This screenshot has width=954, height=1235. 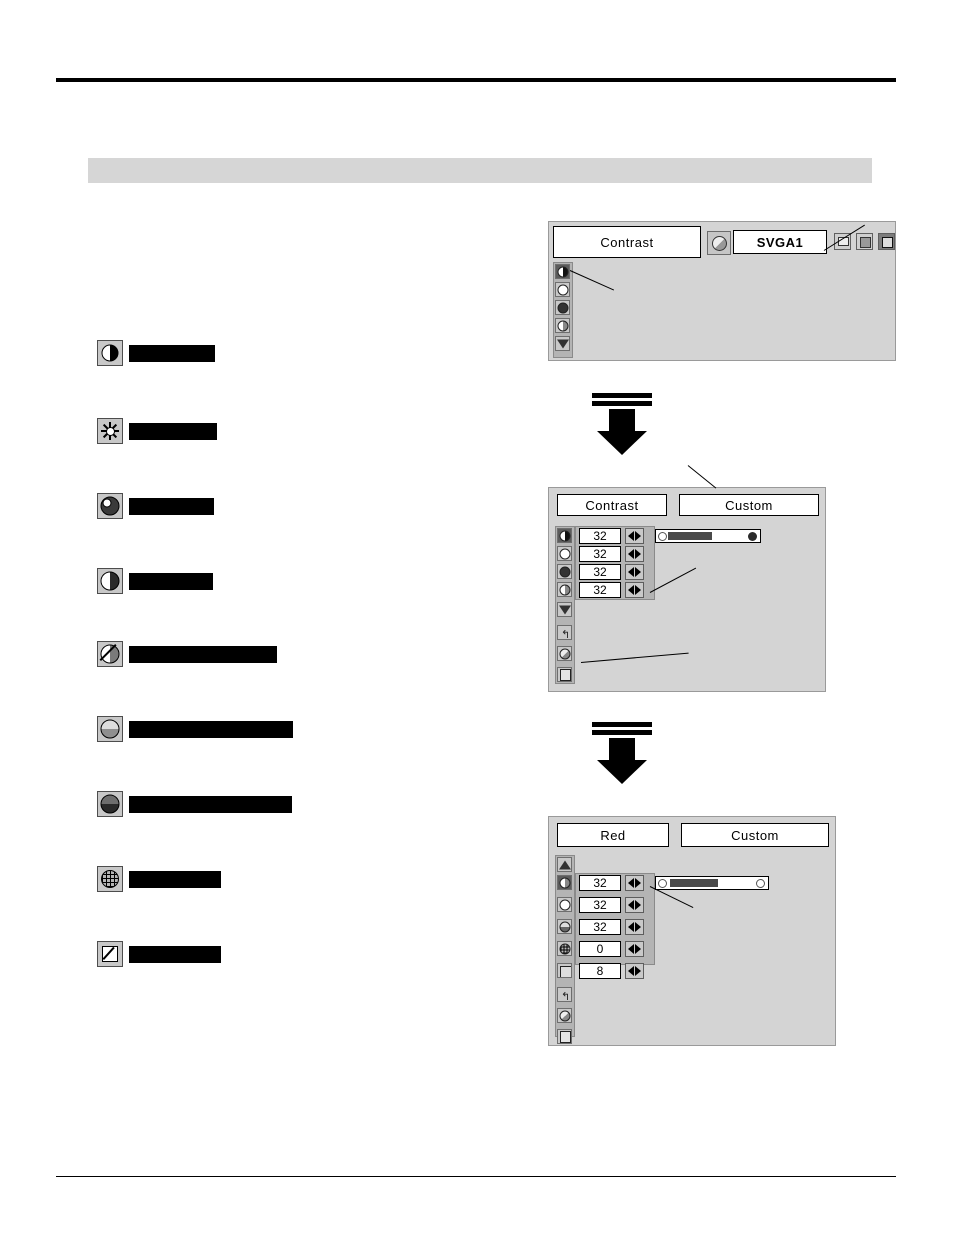 I want to click on row-stepper-red, so click(x=634, y=883).